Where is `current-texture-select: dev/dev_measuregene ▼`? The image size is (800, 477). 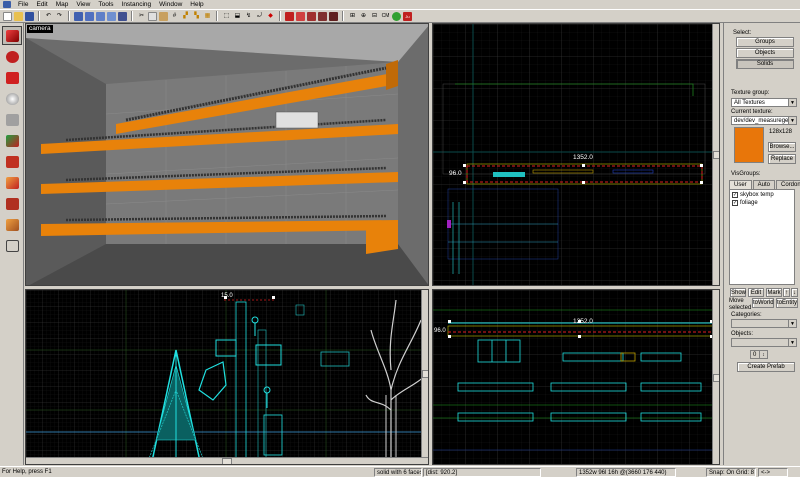 current-texture-select: dev/dev_measuregene ▼ is located at coordinates (764, 120).